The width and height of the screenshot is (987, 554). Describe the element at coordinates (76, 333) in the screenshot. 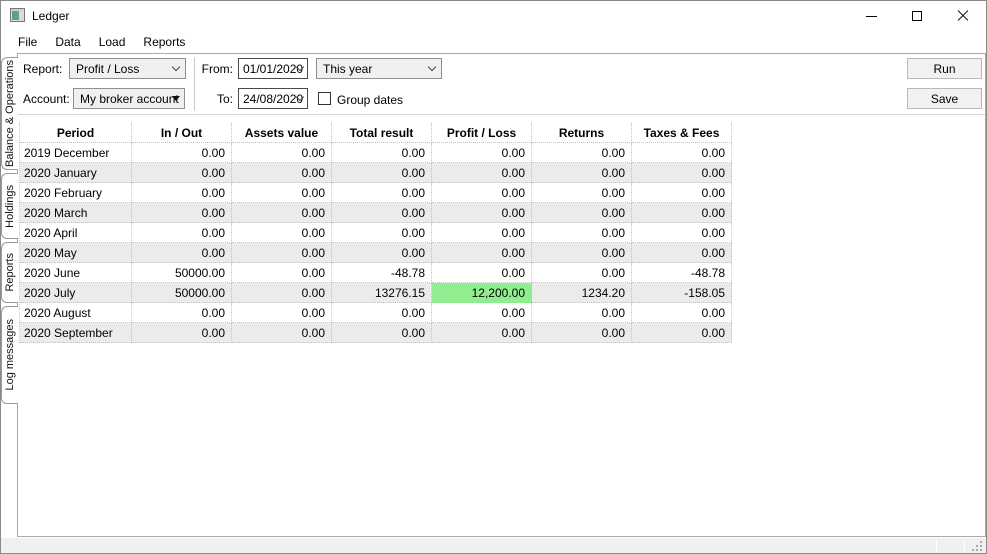

I see `period-cell: 2020 September` at that location.